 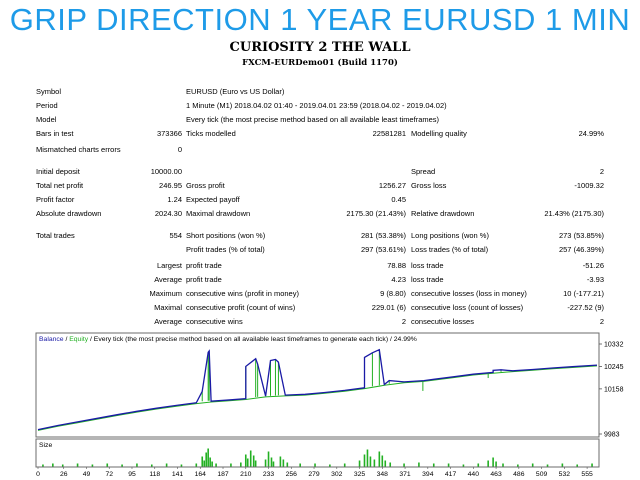 What do you see at coordinates (213, 199) in the screenshot?
I see `expected-label: Expected payoff` at bounding box center [213, 199].